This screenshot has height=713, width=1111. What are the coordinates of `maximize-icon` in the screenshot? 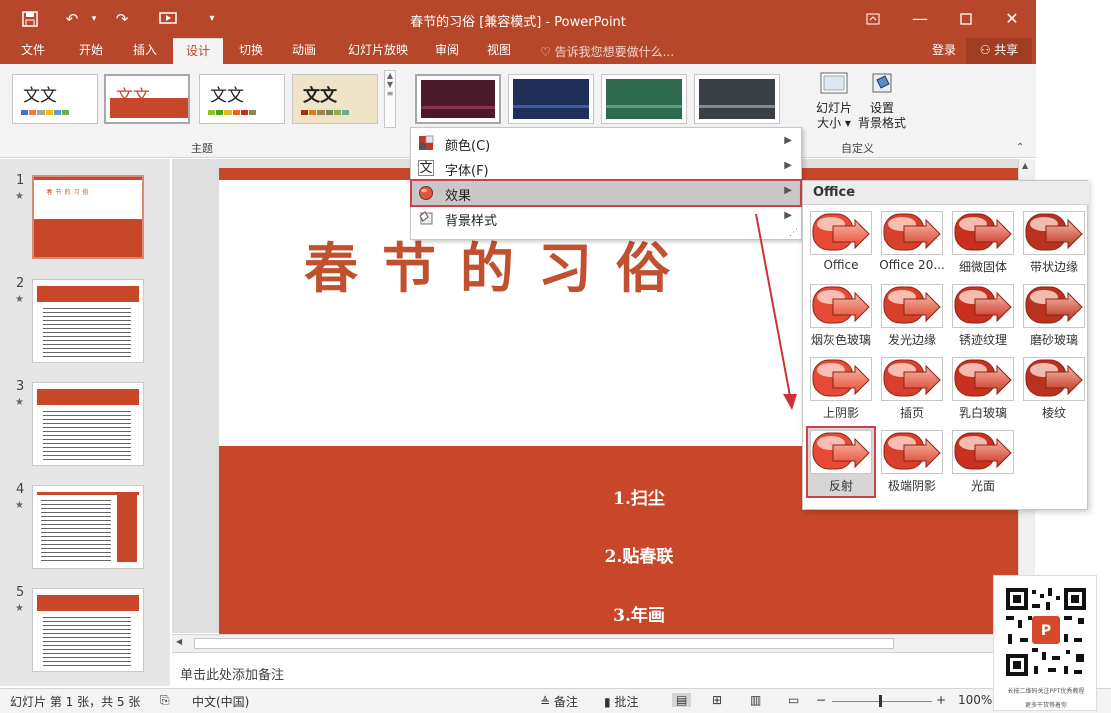 It's located at (966, 19).